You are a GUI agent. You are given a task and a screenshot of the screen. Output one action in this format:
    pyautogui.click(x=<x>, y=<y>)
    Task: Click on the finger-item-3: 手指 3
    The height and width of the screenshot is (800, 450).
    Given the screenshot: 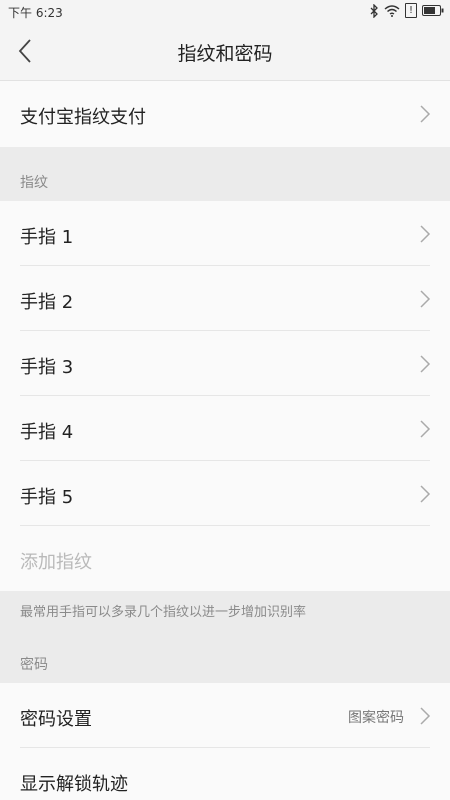 What is the action you would take?
    pyautogui.click(x=225, y=363)
    